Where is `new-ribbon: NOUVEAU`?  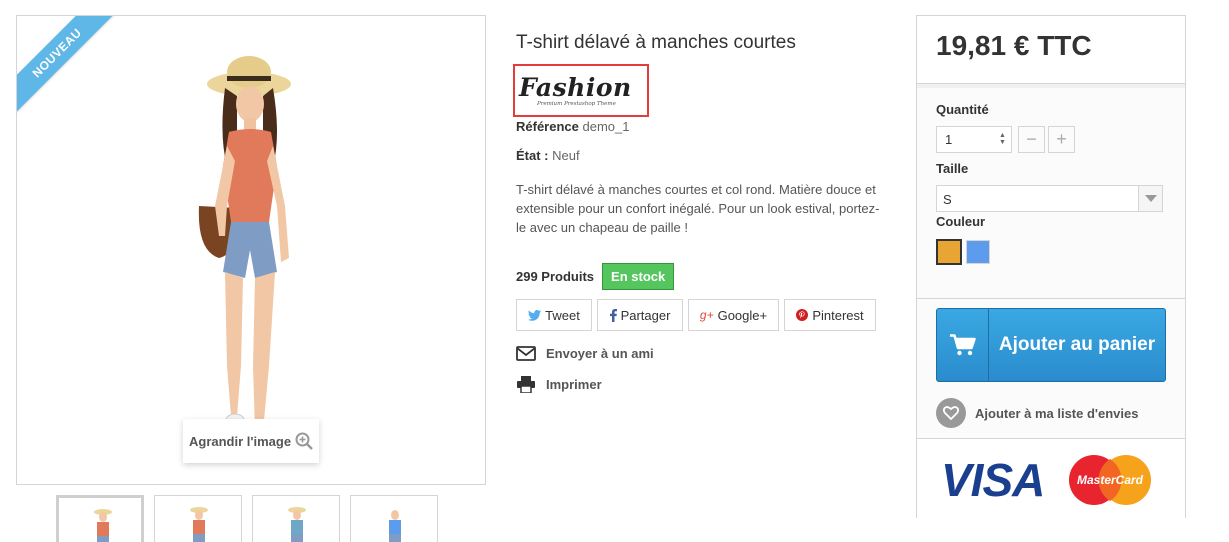 new-ribbon: NOUVEAU is located at coordinates (66, 64).